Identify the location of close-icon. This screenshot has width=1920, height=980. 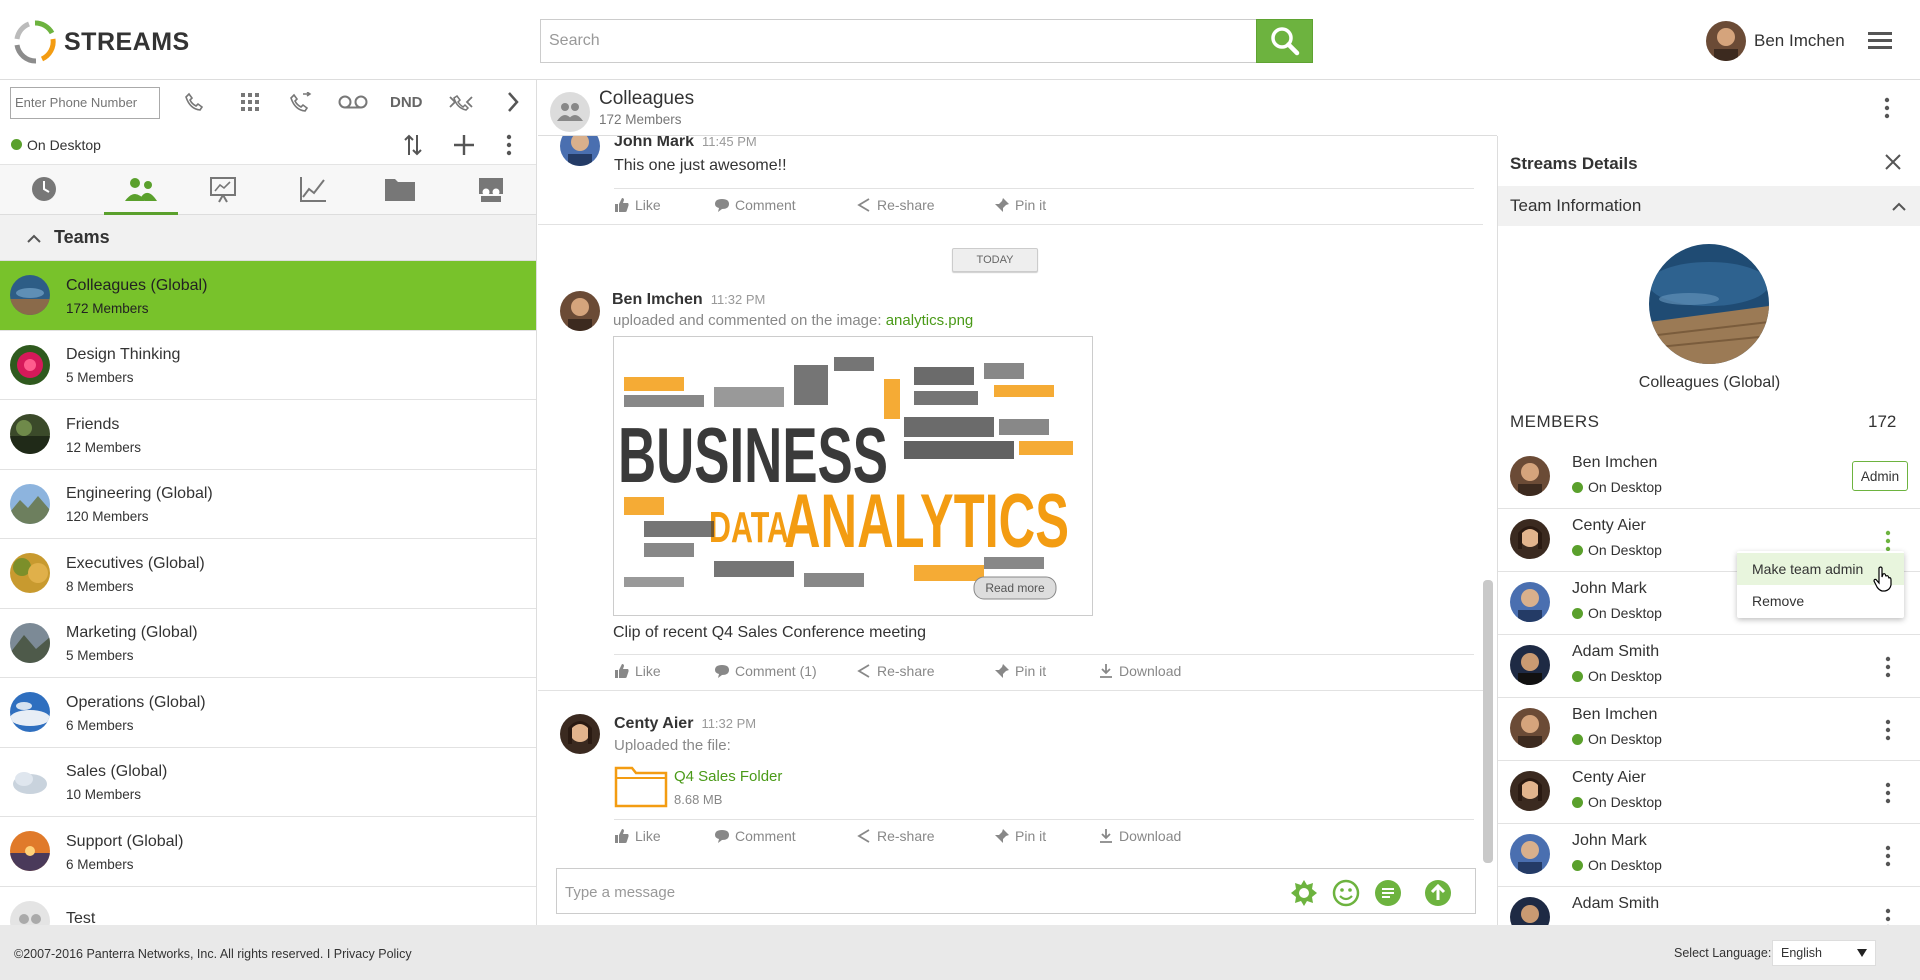
(1893, 162).